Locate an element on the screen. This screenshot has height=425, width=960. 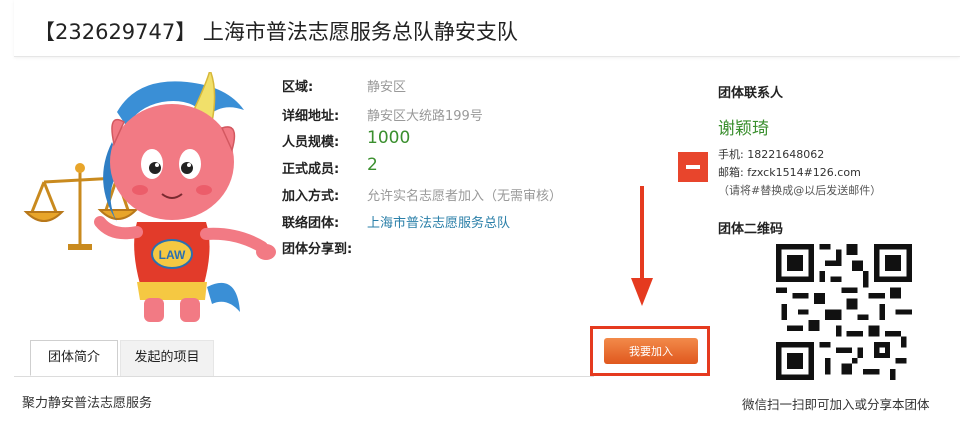
contact-email: 邮箱: fzxck1514#126.com is located at coordinates (789, 172).